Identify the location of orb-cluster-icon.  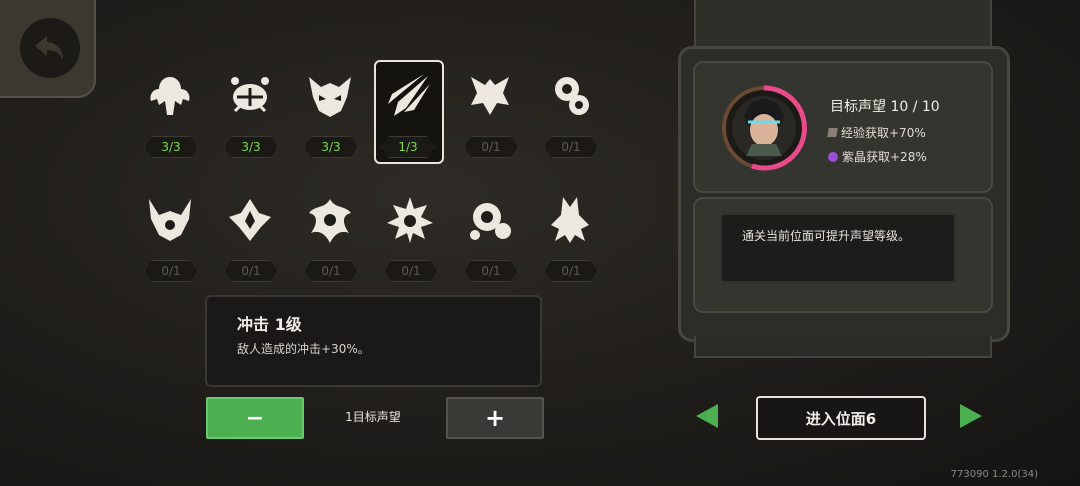
(490, 220).